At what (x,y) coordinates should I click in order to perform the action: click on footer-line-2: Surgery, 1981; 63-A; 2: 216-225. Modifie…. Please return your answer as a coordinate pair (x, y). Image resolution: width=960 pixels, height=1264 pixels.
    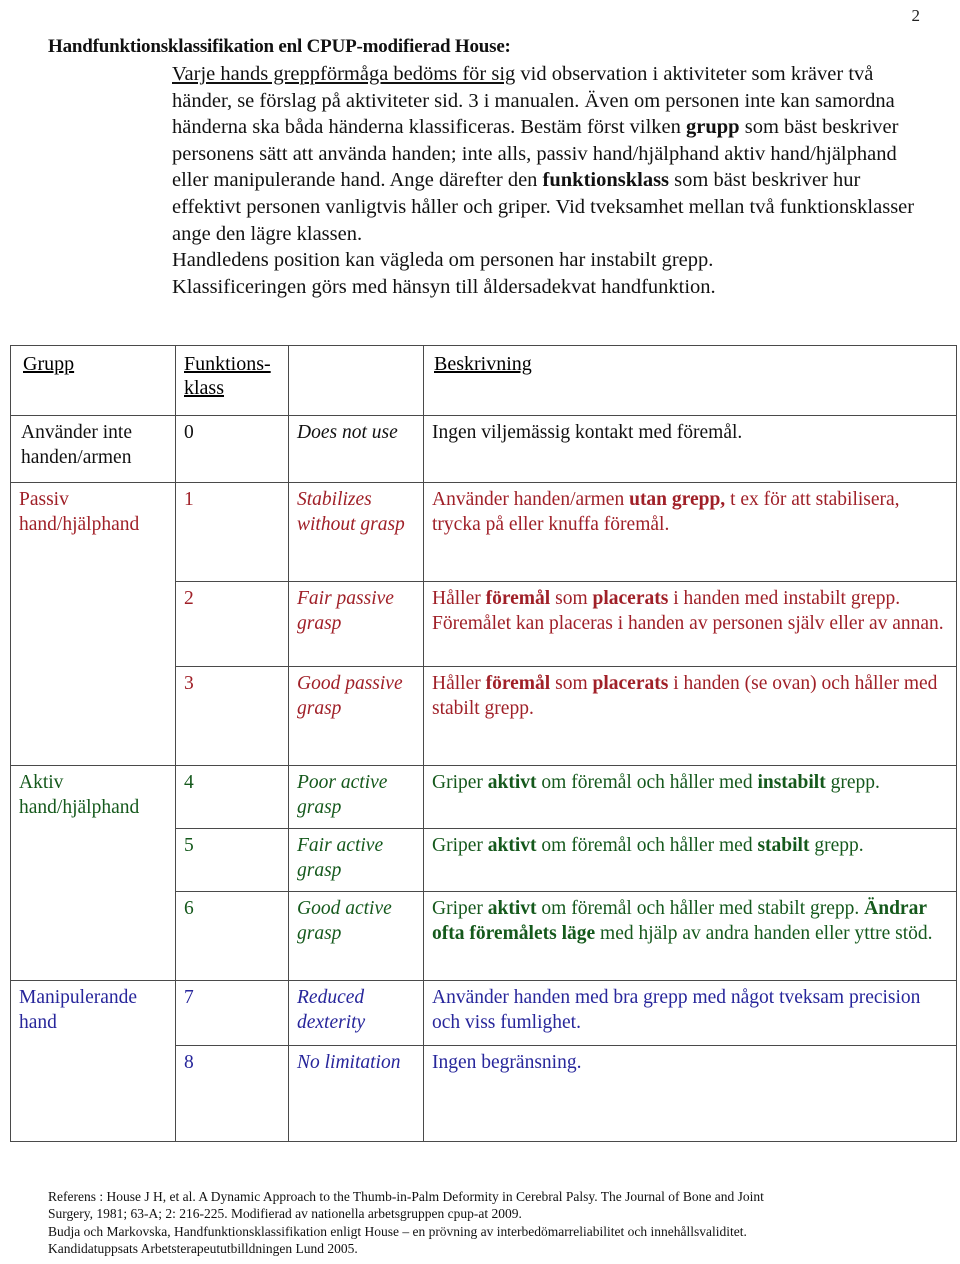
    Looking at the image, I should click on (285, 1214).